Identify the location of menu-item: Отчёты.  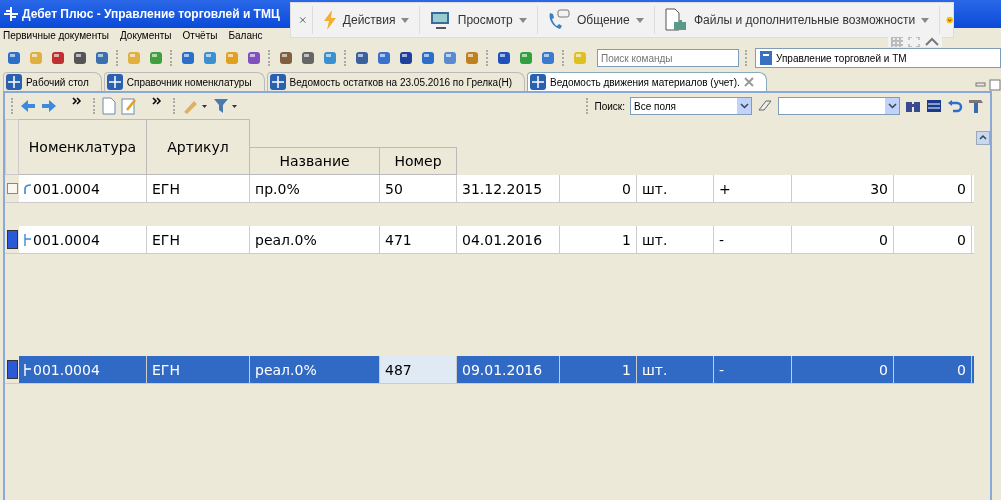
(200, 35).